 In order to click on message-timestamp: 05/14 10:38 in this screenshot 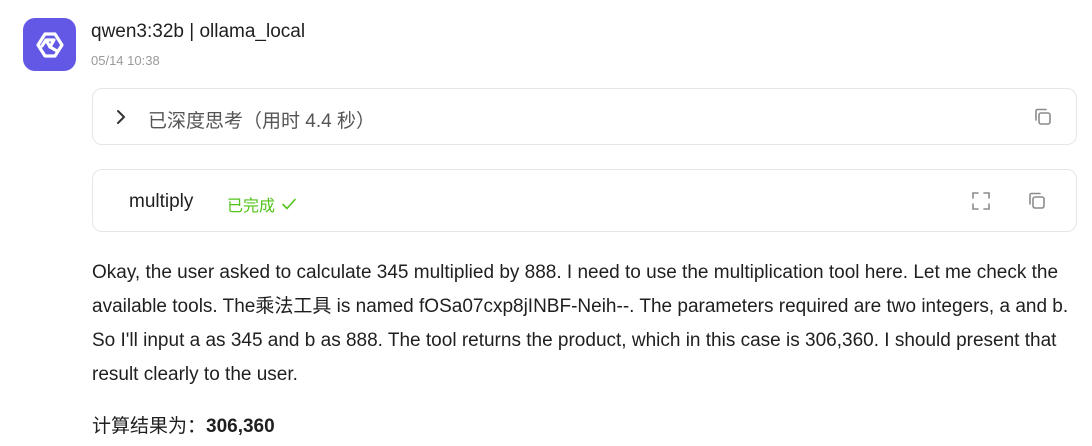, I will do `click(125, 60)`.